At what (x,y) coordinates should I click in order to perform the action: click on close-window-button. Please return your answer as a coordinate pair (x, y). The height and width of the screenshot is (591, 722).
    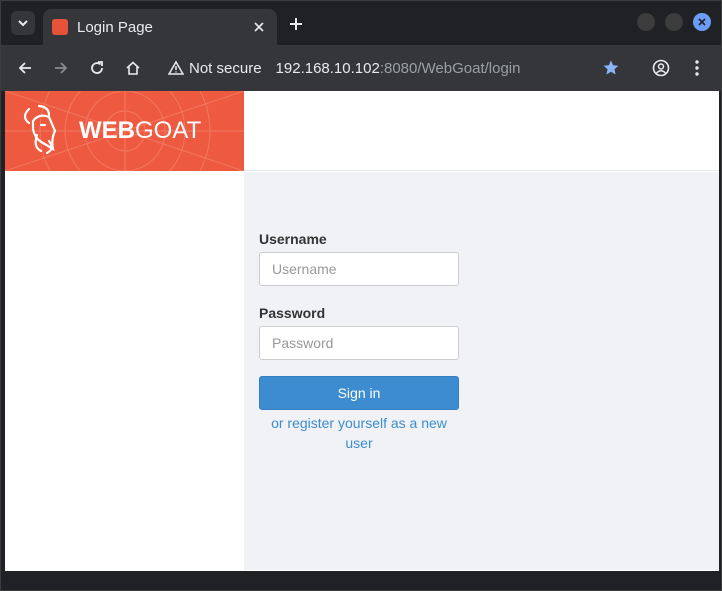
    Looking at the image, I should click on (702, 22).